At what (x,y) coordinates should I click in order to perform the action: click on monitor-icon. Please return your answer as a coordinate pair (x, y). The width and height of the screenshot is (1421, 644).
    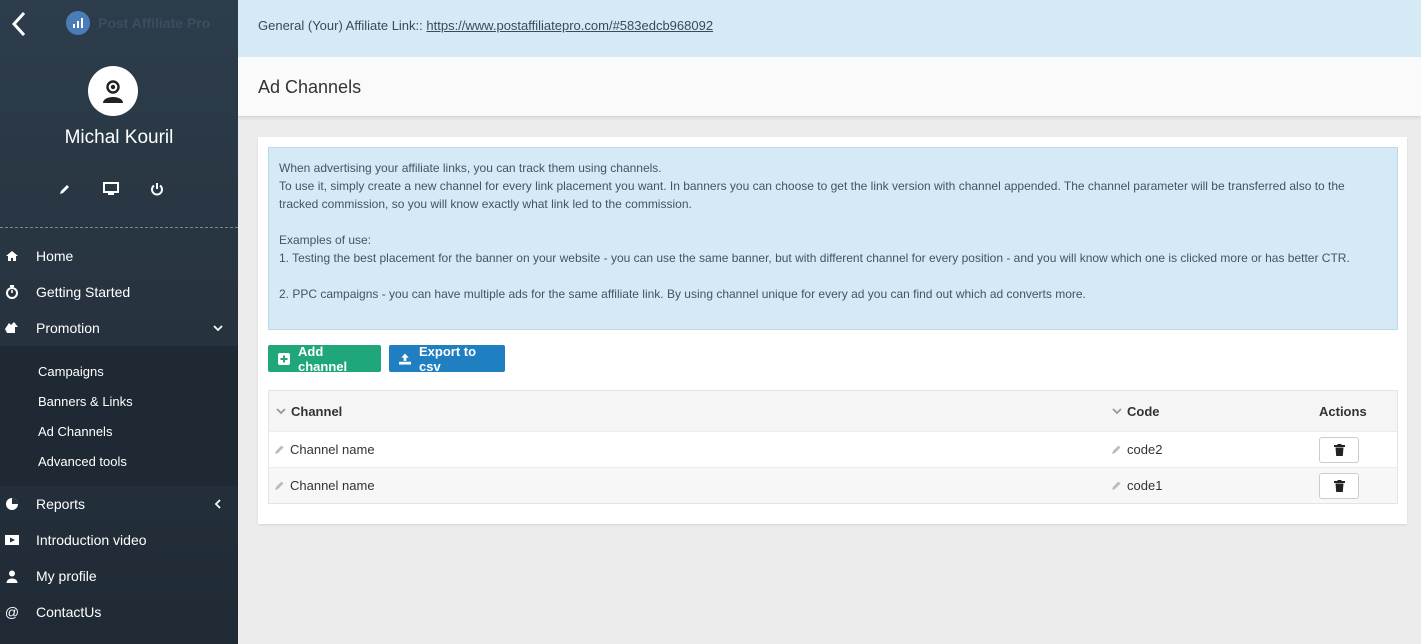
    Looking at the image, I should click on (111, 189).